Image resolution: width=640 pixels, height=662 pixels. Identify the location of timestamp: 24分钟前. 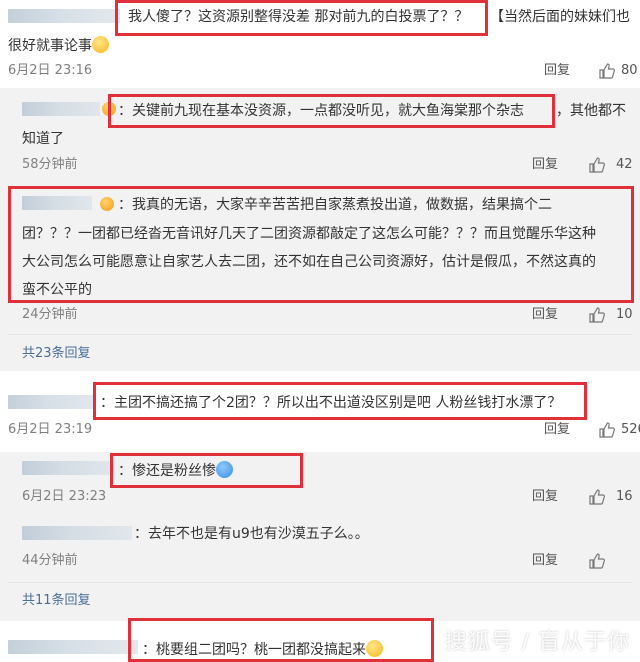
(50, 314).